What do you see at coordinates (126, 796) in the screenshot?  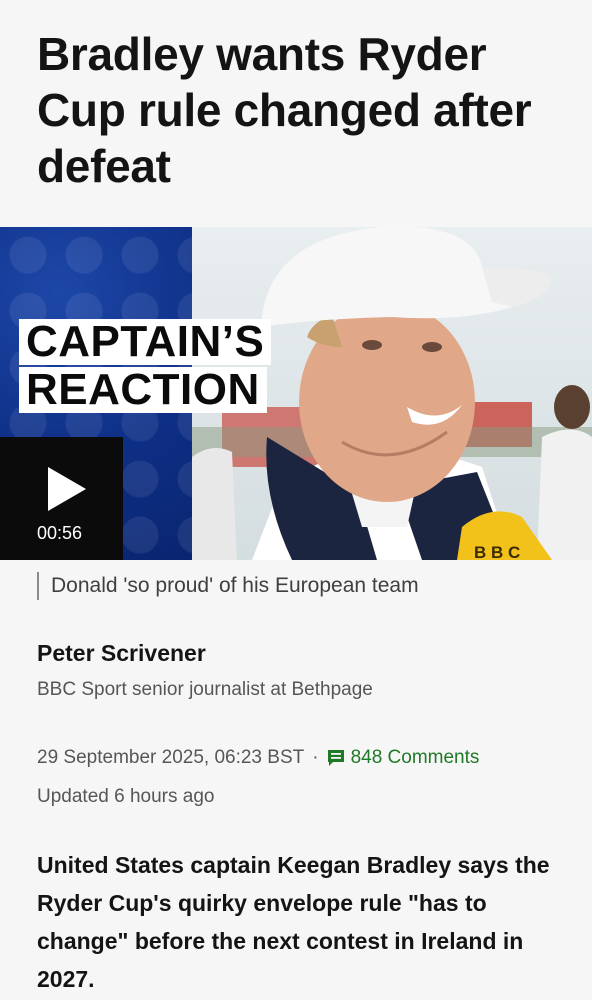 I see `updated-time: Updated 6 hours ago` at bounding box center [126, 796].